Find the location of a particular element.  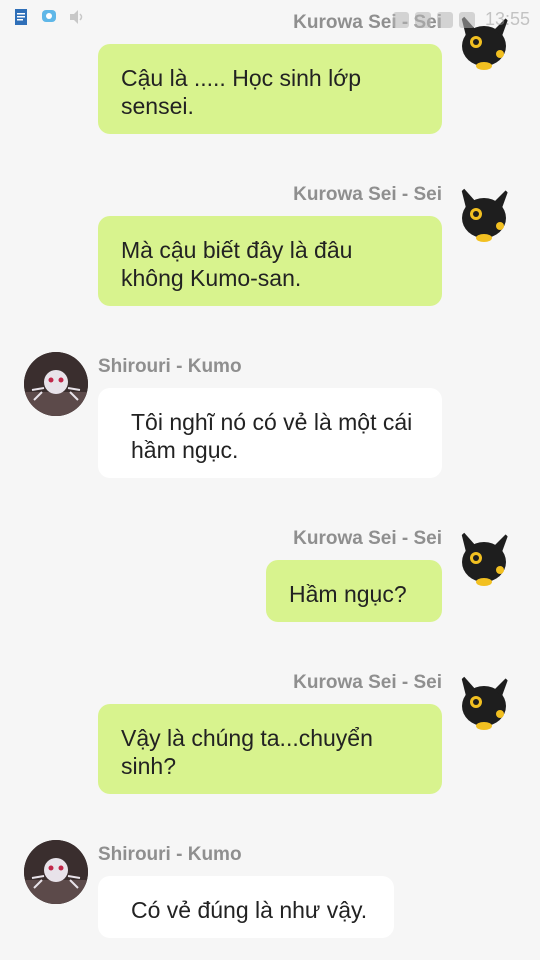

message-text: Mà cậu biết đây là đâu không Kumo-san. is located at coordinates (237, 264).